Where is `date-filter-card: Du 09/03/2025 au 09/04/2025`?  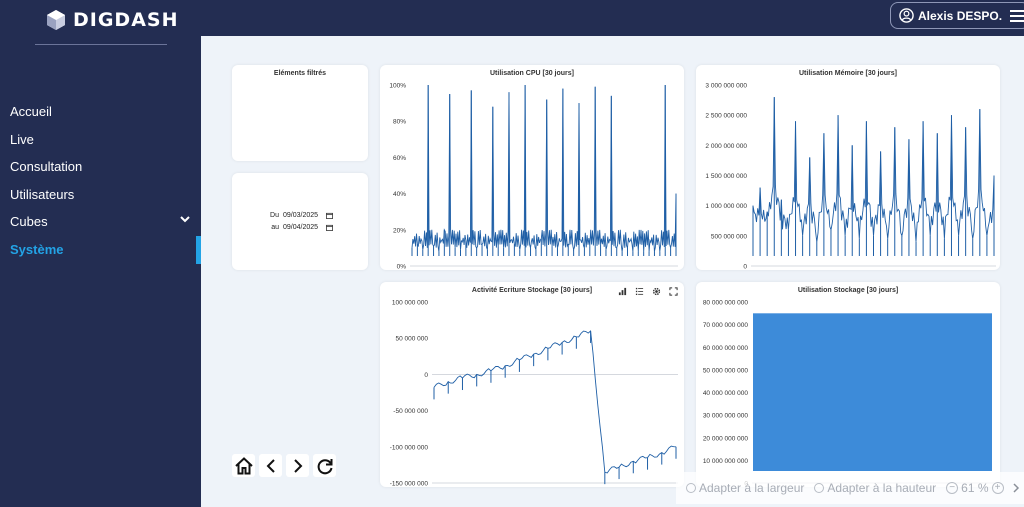
date-filter-card: Du 09/03/2025 au 09/04/2025 is located at coordinates (300, 221).